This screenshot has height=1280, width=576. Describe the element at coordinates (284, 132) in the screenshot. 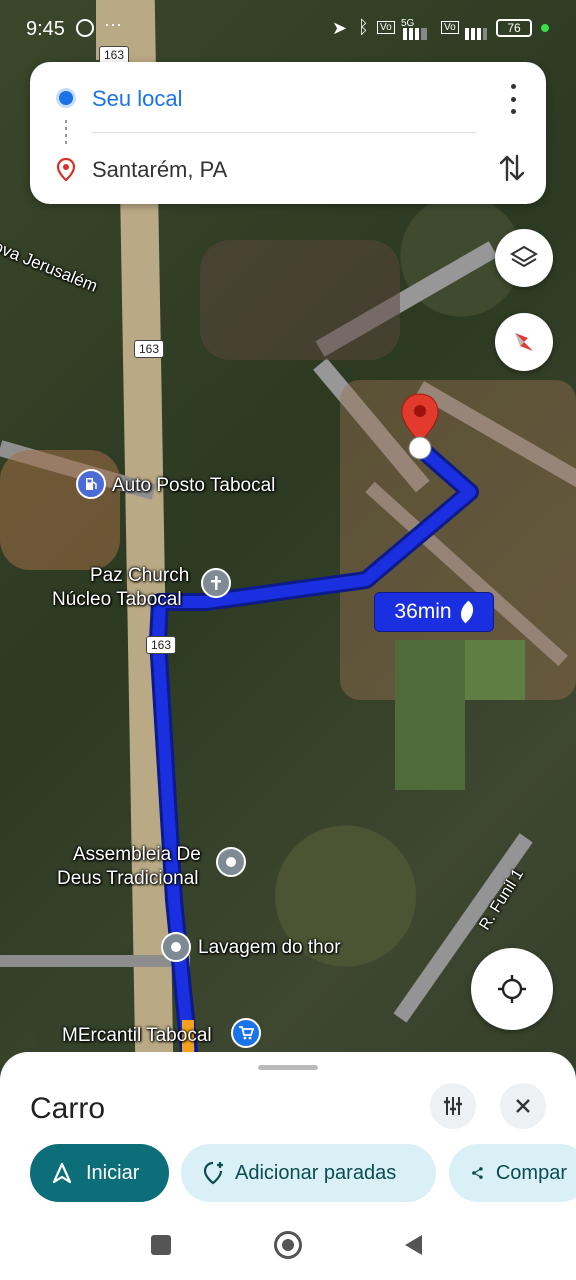

I see `divider` at that location.